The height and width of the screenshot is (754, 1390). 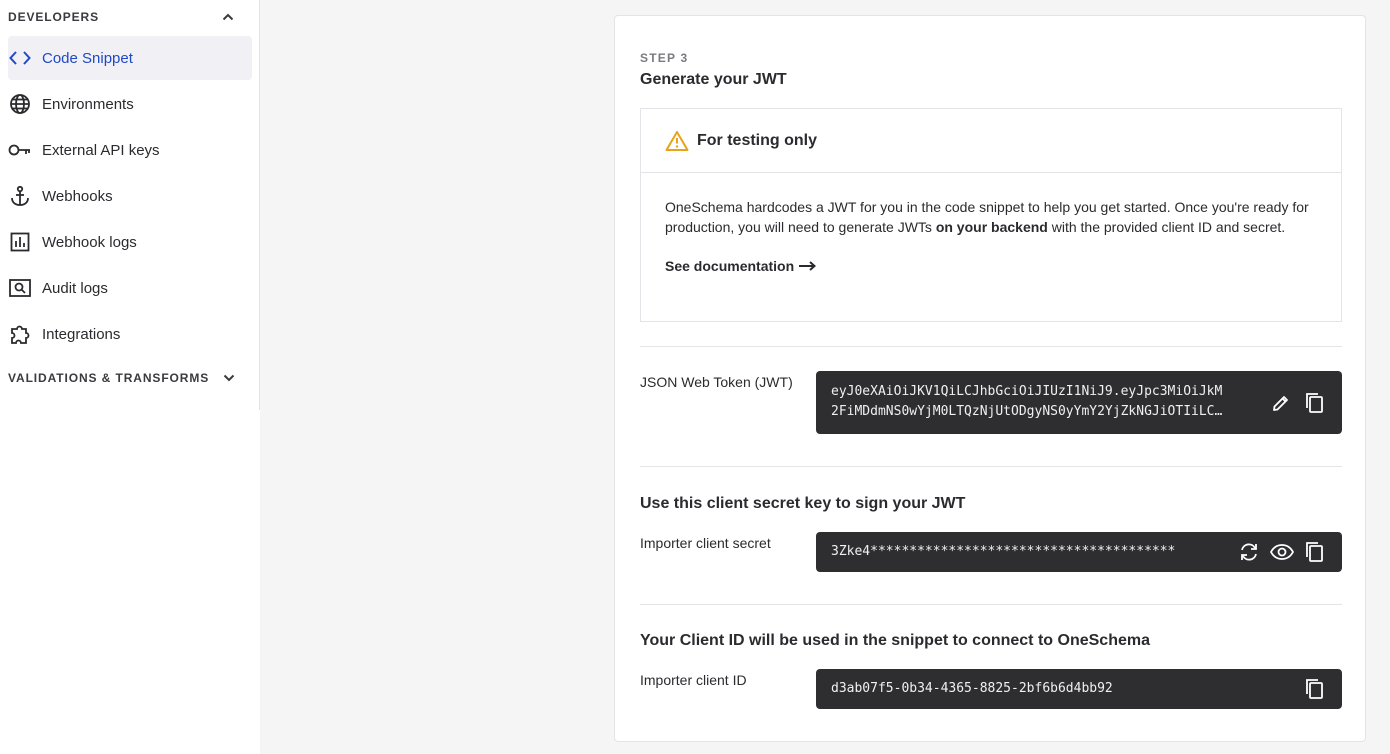 I want to click on jwt-label: JSON Web Token (JWT), so click(x=716, y=382).